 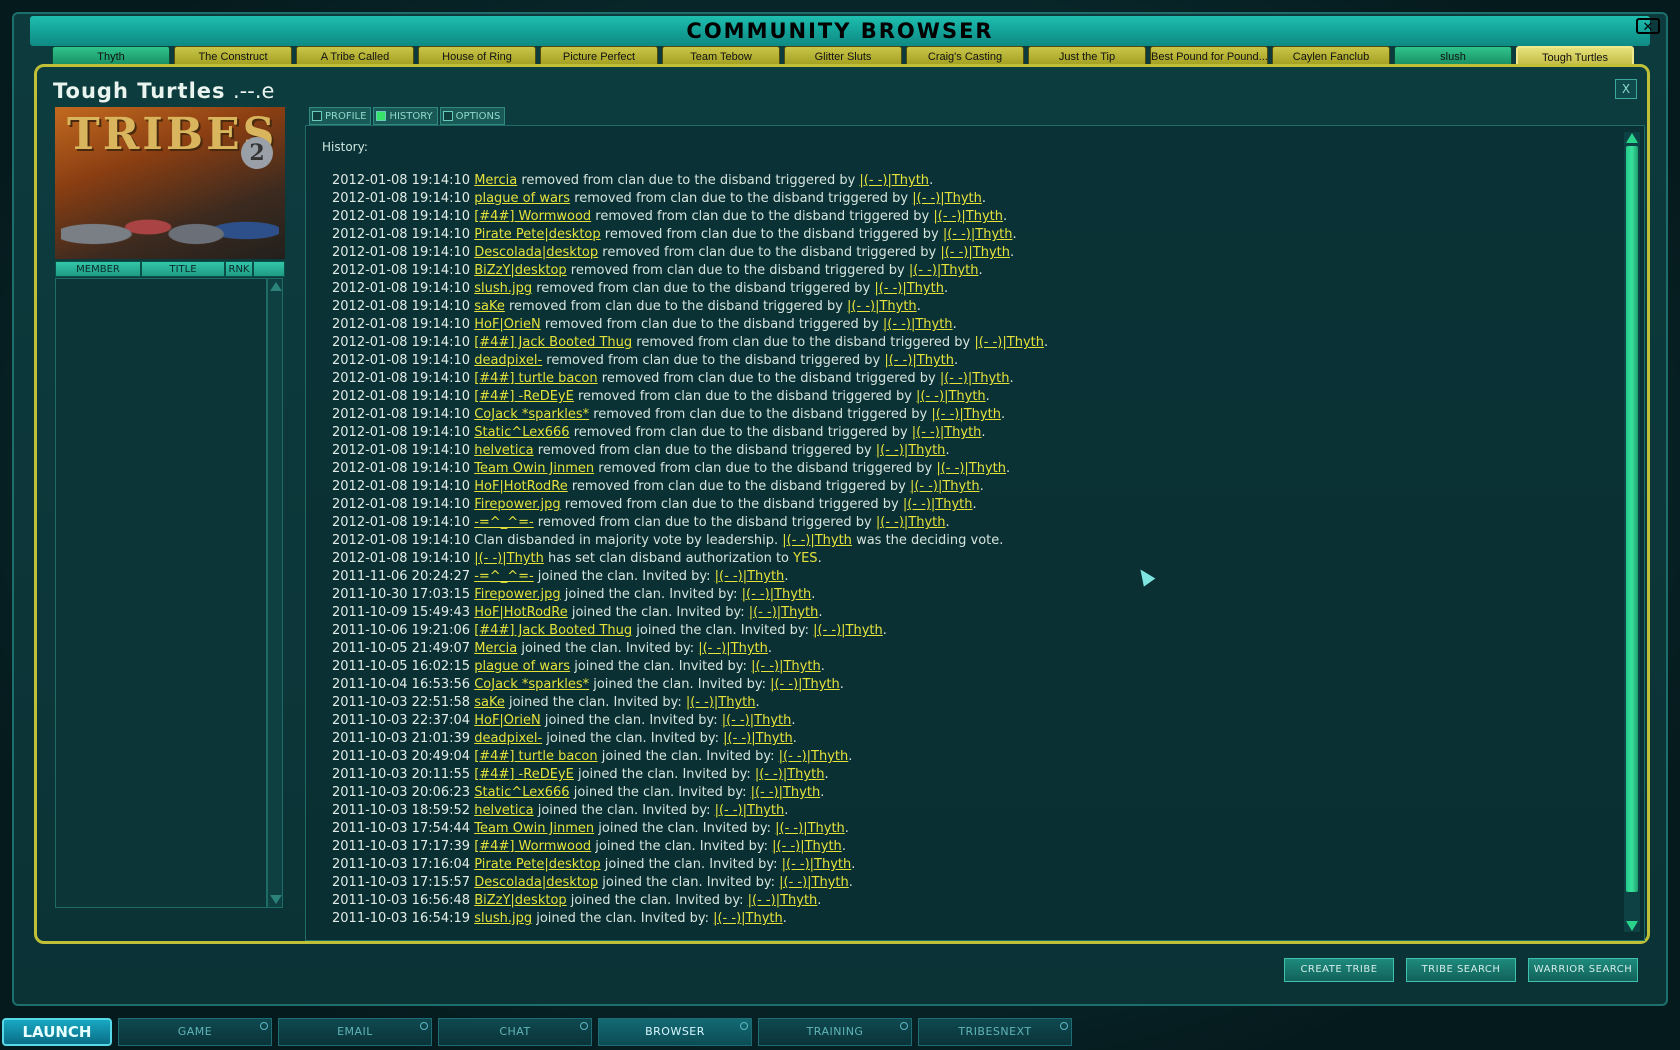 I want to click on launchbar-game: GAME, so click(x=195, y=1032).